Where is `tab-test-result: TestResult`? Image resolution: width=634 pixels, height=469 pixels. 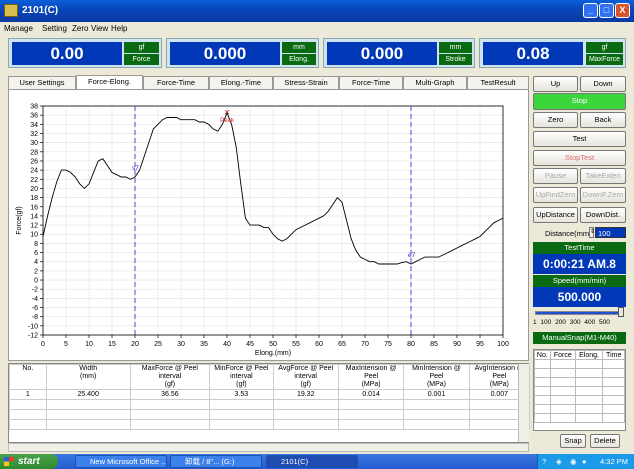 tab-test-result: TestResult is located at coordinates (498, 82).